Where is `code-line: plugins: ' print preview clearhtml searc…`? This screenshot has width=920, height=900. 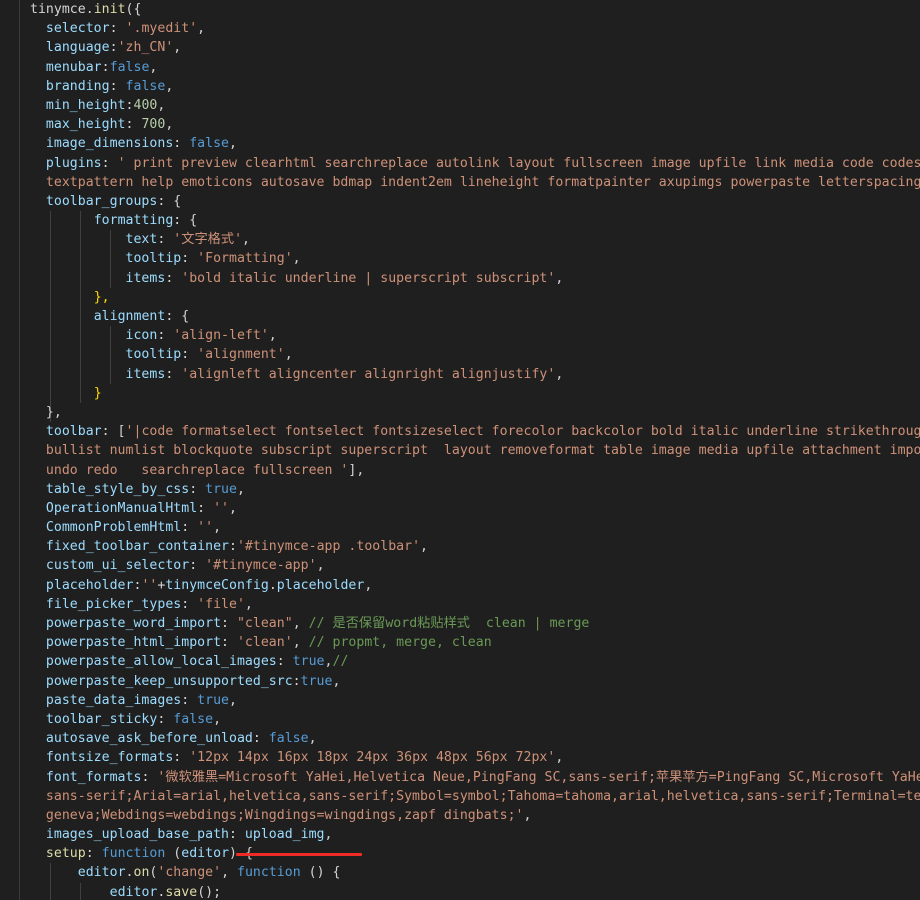 code-line: plugins: ' print preview clearhtml searc… is located at coordinates (470, 163).